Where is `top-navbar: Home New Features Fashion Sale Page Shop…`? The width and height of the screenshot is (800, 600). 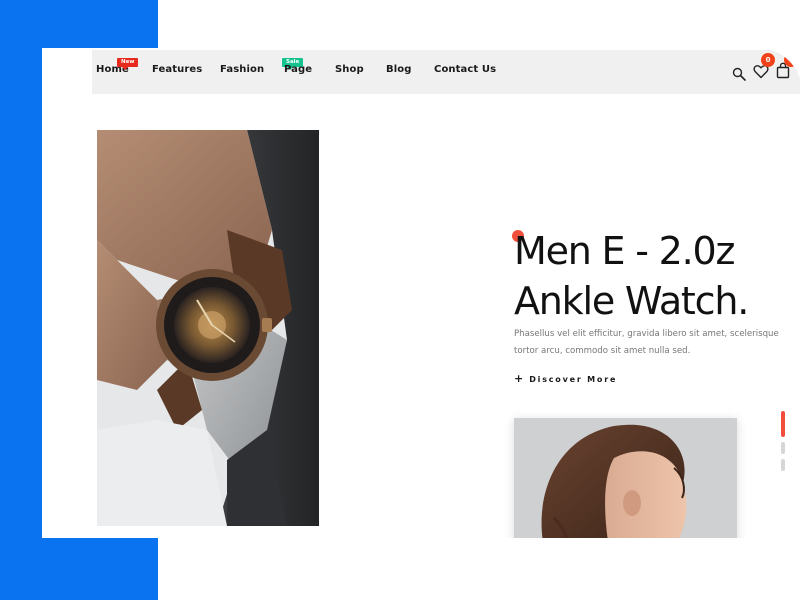
top-navbar: Home New Features Fashion Sale Page Shop… is located at coordinates (446, 72).